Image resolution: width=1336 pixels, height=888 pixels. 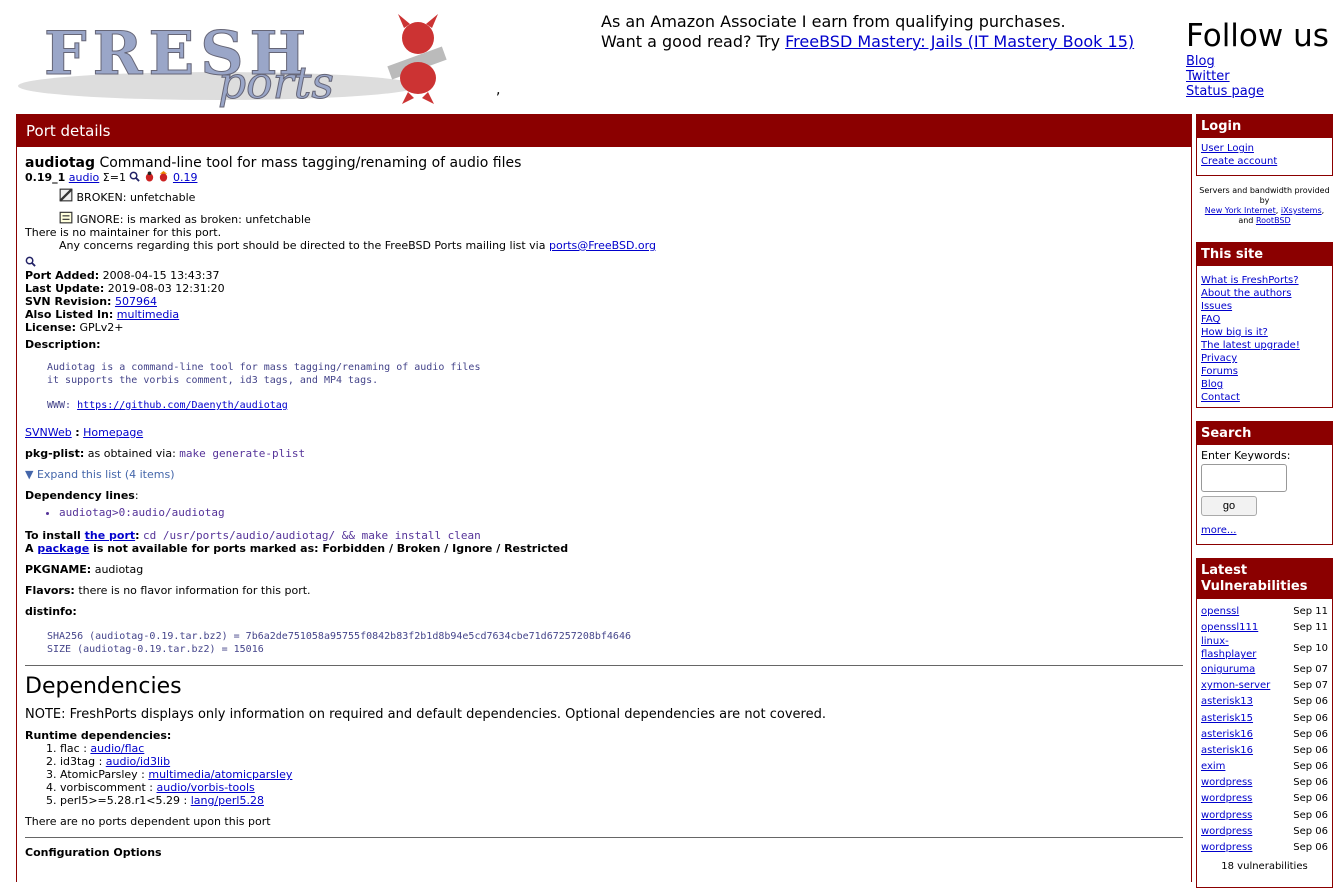 I want to click on deplines-list: audiotag>0:audio/audiotag, so click(x=604, y=512).